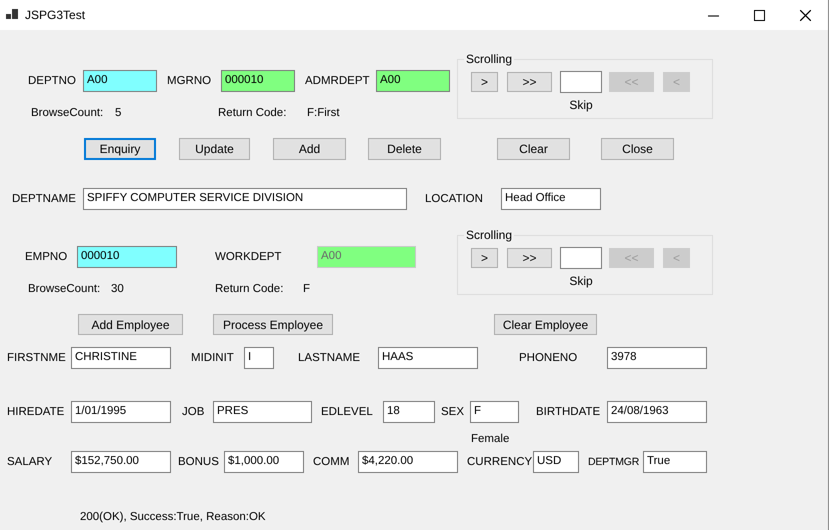  I want to click on input-field: PRES, so click(262, 412).